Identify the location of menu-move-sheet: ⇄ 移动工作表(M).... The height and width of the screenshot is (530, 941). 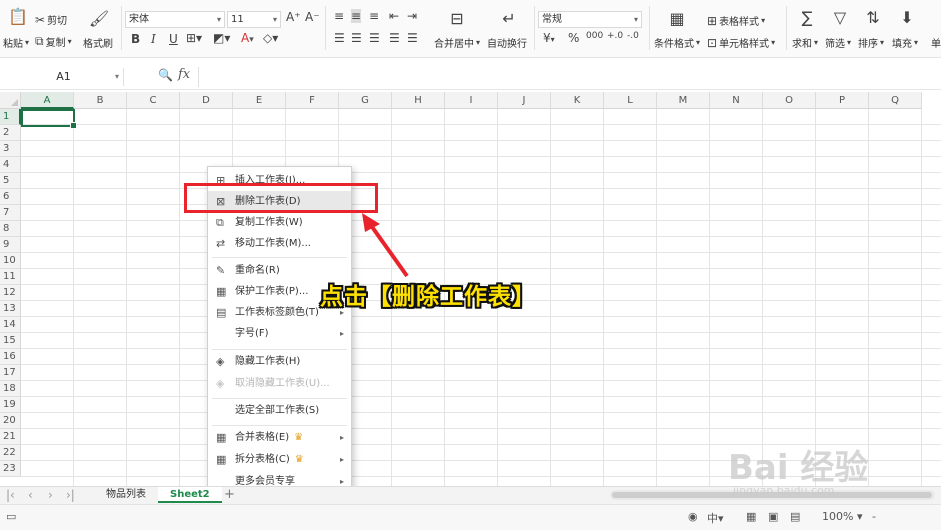
(279, 244).